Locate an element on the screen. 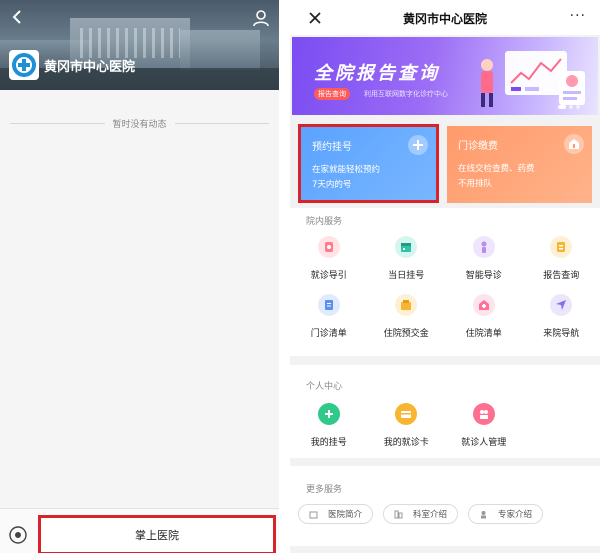 The height and width of the screenshot is (553, 600). card-description: 在线交检查费、药费 不用排队 is located at coordinates (518, 177).